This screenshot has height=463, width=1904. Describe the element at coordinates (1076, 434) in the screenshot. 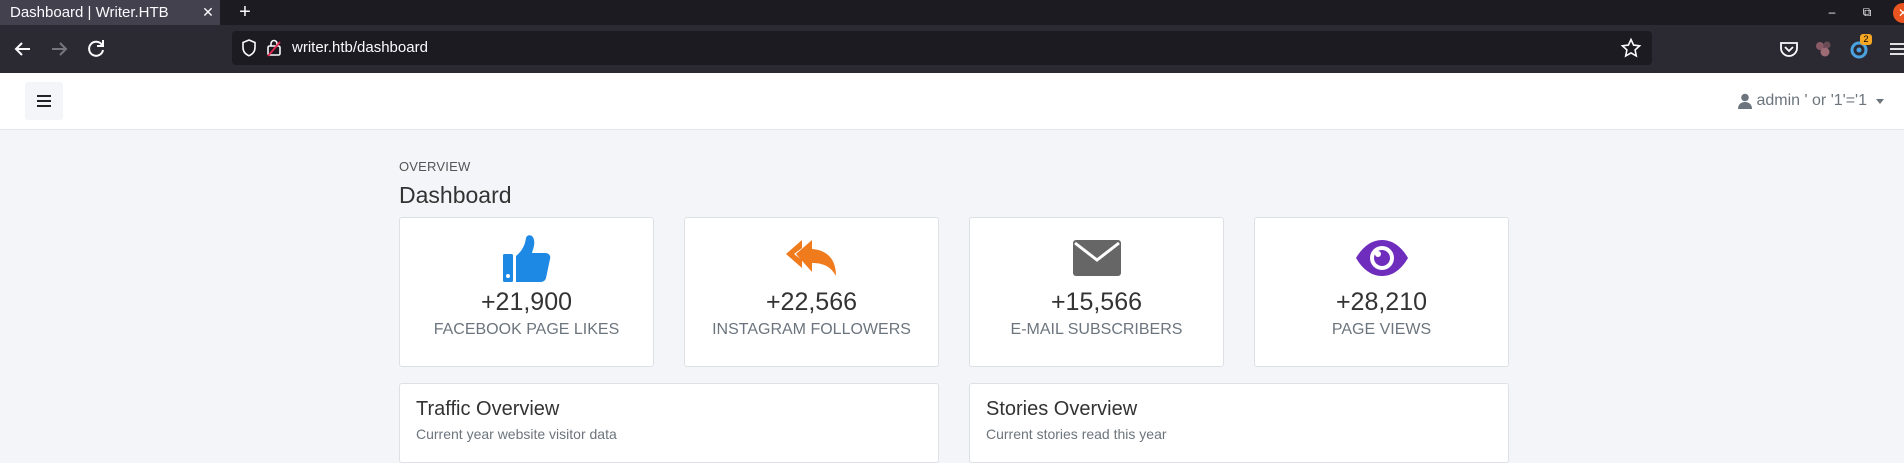

I see `panel-subtitle: Current stories read this year` at that location.